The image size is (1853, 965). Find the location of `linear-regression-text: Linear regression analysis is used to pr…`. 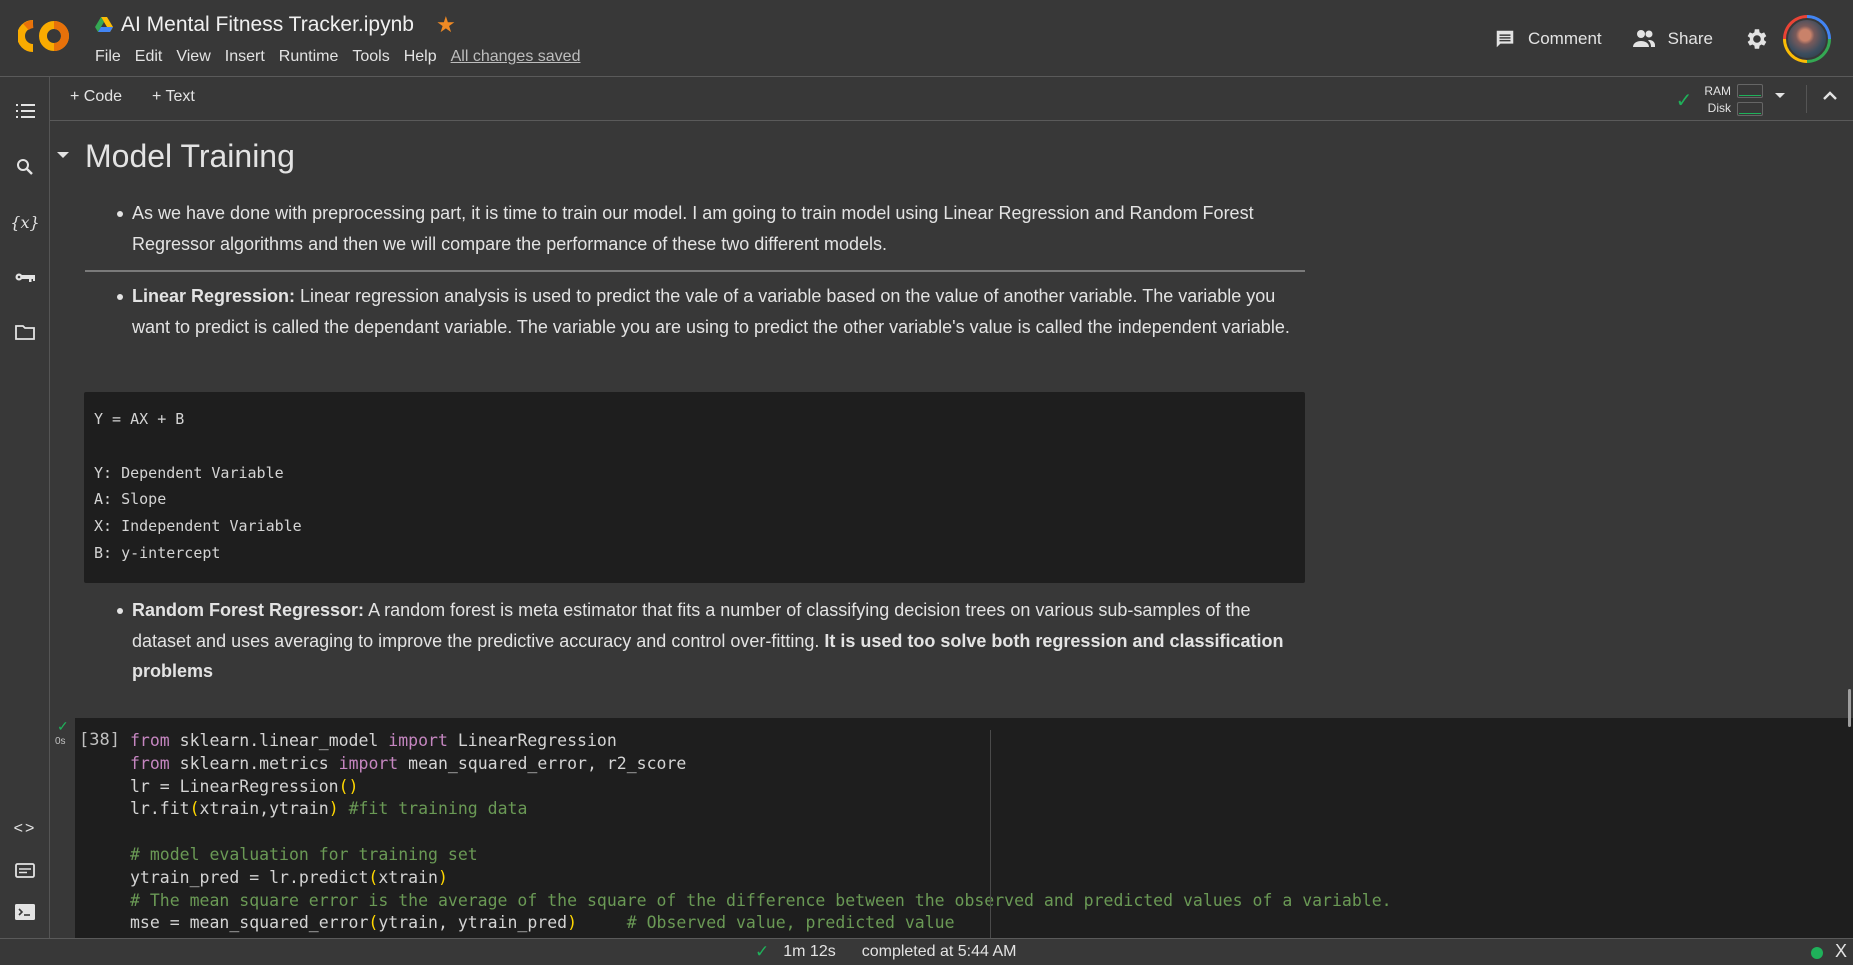

linear-regression-text: Linear regression analysis is used to pr… is located at coordinates (711, 311).